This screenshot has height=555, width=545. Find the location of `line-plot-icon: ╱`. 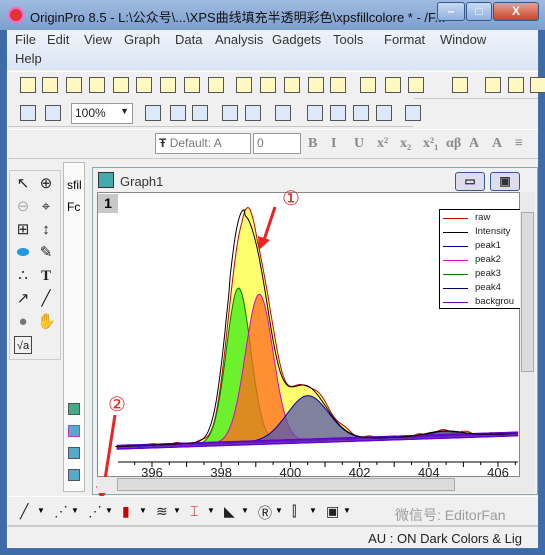

line-plot-icon: ╱ is located at coordinates (24, 511).